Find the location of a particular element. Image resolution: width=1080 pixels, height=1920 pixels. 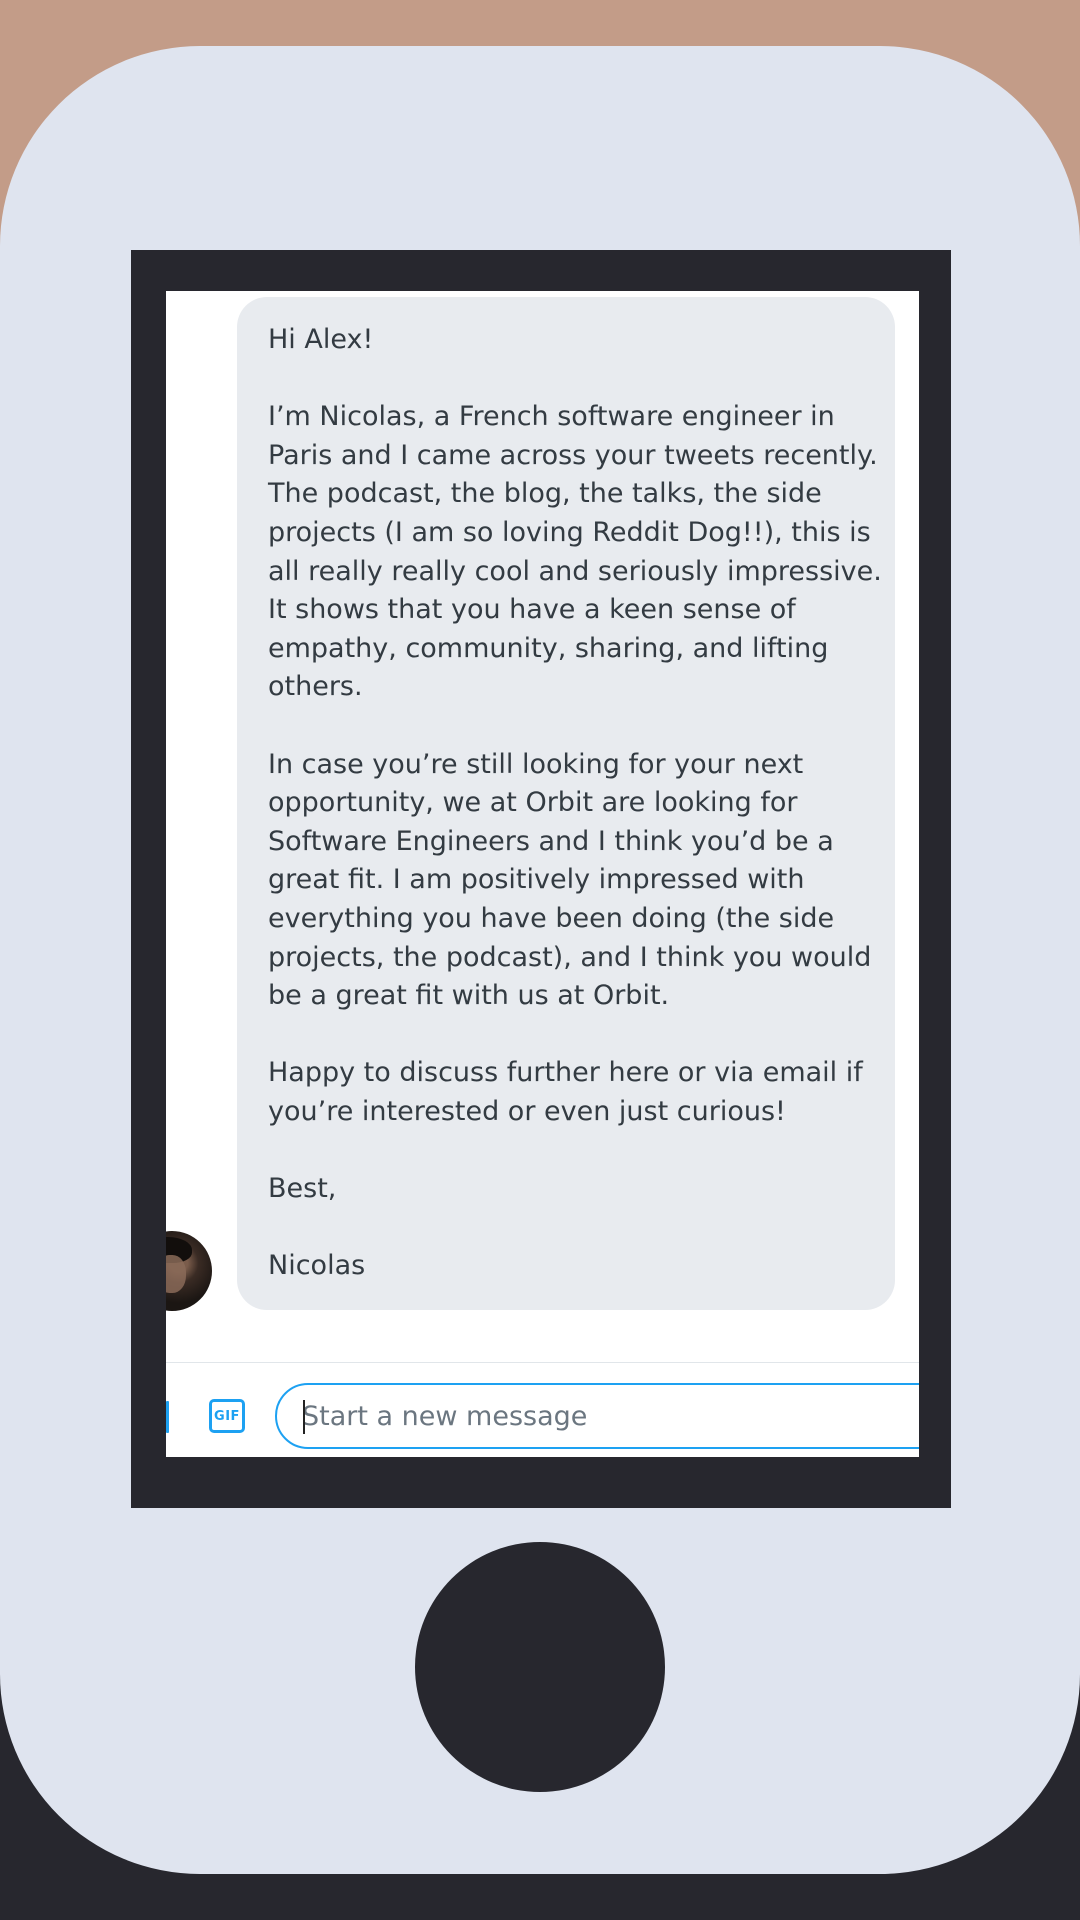

gif-icon: GIF is located at coordinates (227, 1416).